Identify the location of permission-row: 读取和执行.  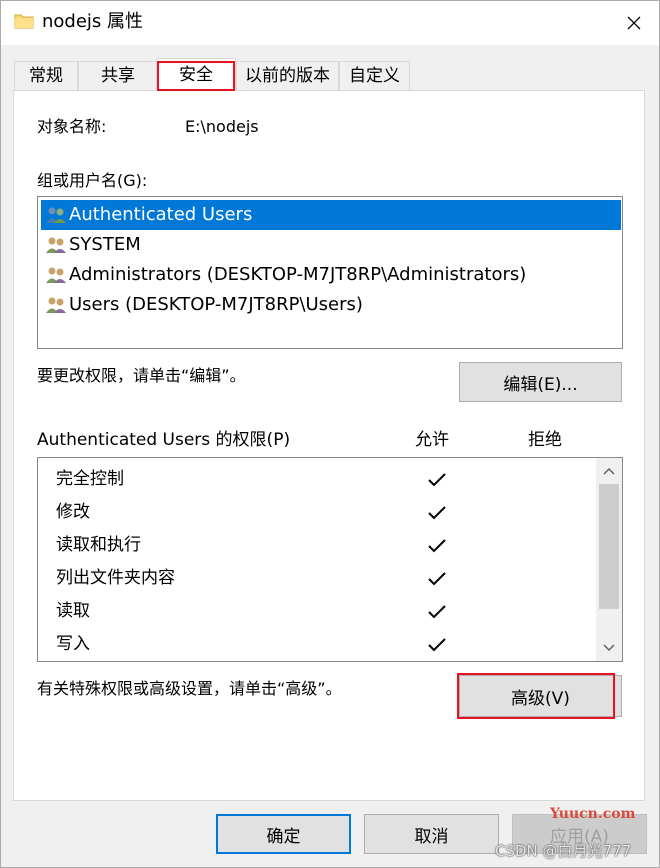
(326, 545).